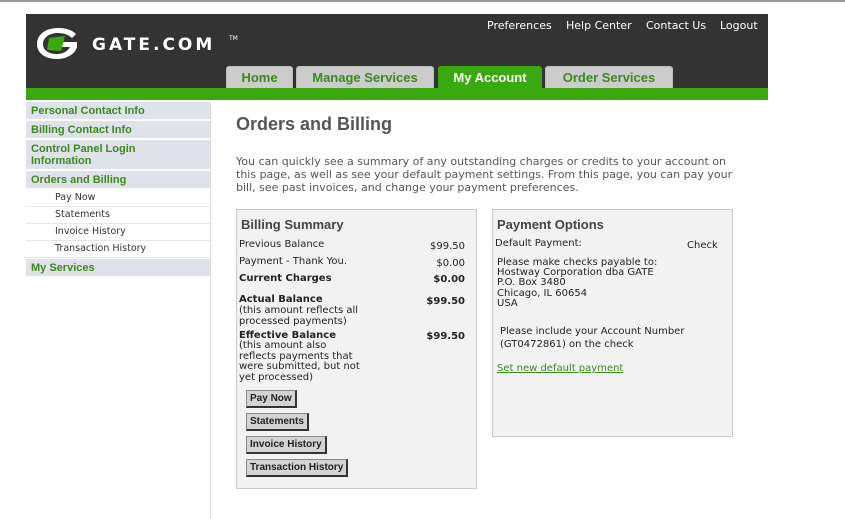 The width and height of the screenshot is (845, 519). What do you see at coordinates (118, 179) in the screenshot?
I see `sidebar-item-orders-billing: Orders and Billing` at bounding box center [118, 179].